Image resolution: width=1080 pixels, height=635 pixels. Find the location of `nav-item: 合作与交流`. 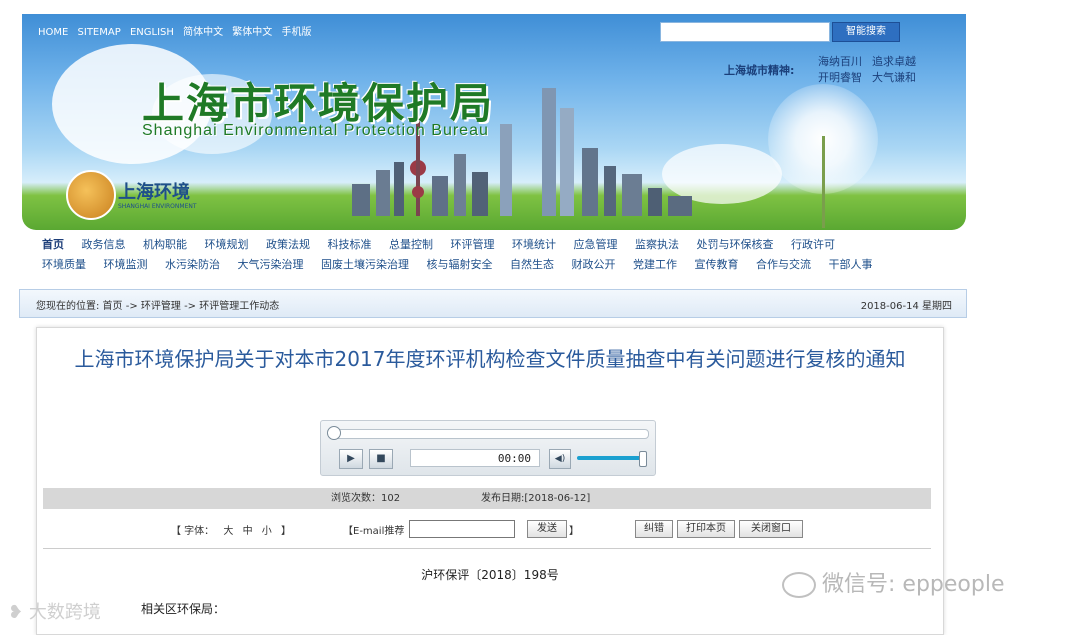

nav-item: 合作与交流 is located at coordinates (783, 264).